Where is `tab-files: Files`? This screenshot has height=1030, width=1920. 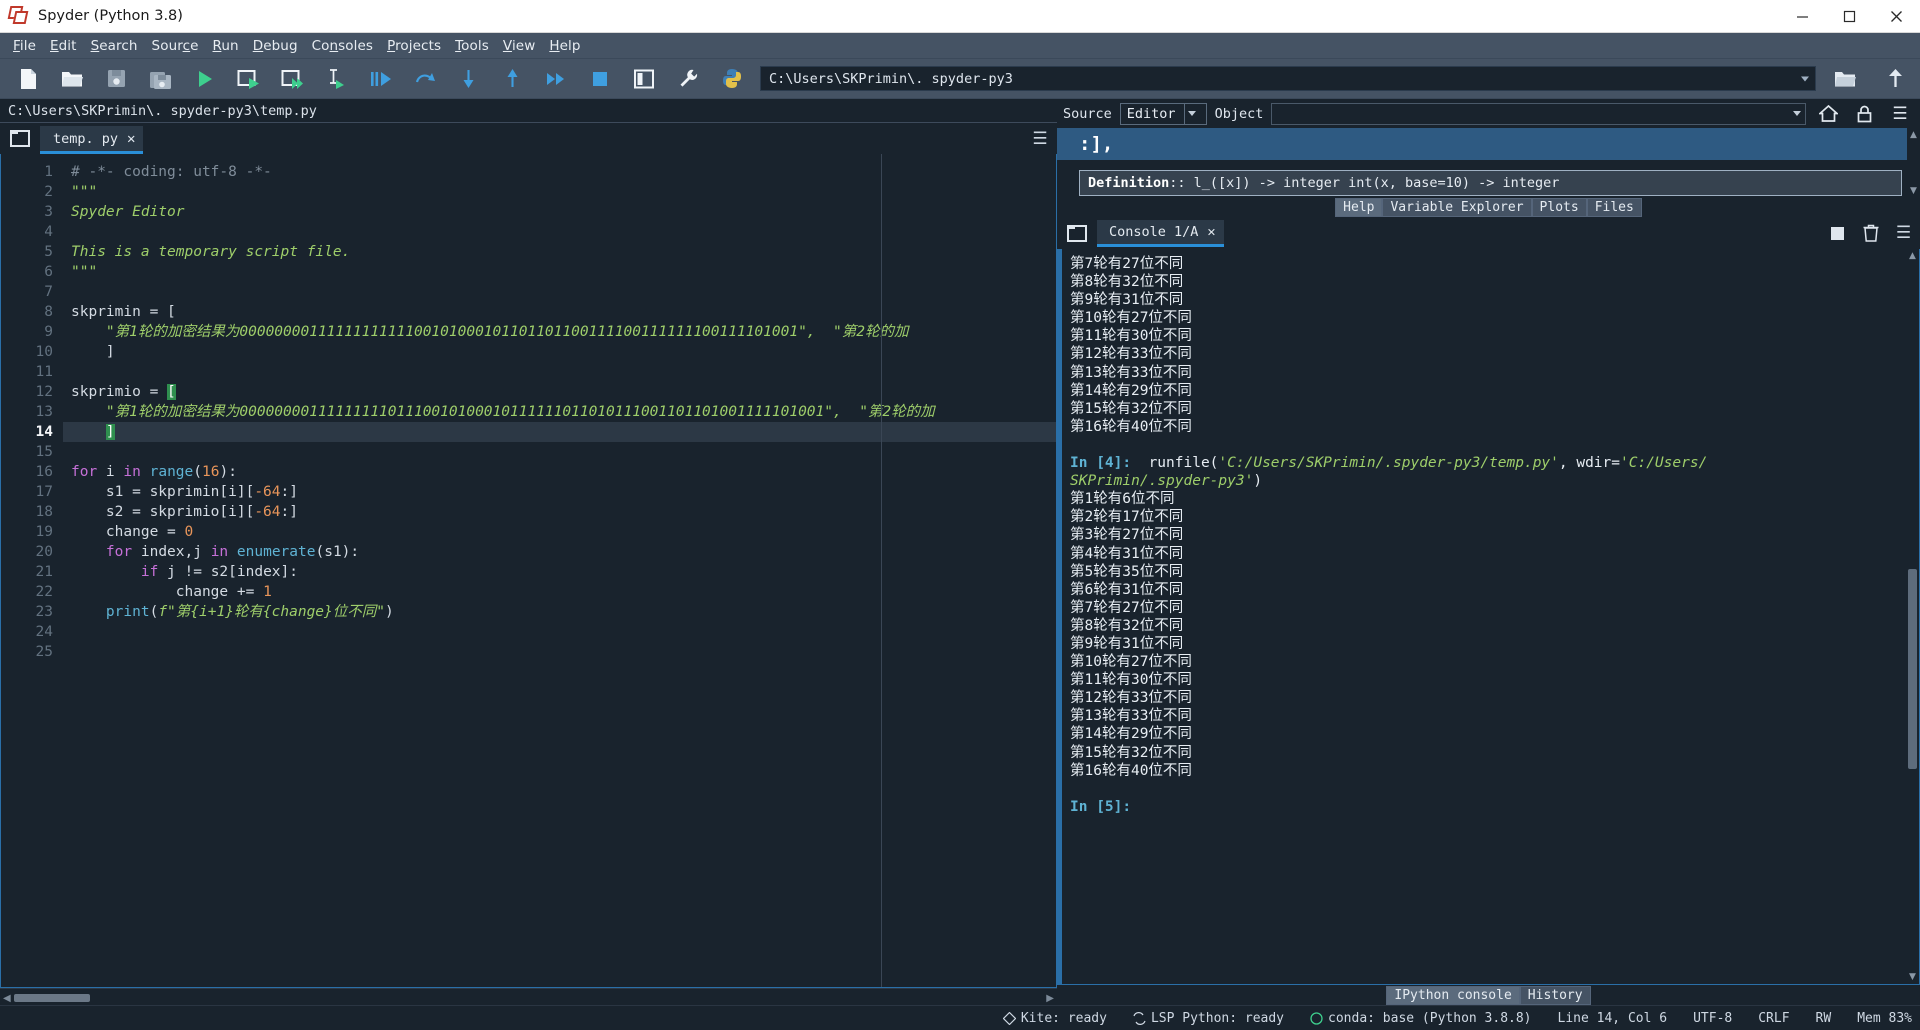 tab-files: Files is located at coordinates (1614, 207).